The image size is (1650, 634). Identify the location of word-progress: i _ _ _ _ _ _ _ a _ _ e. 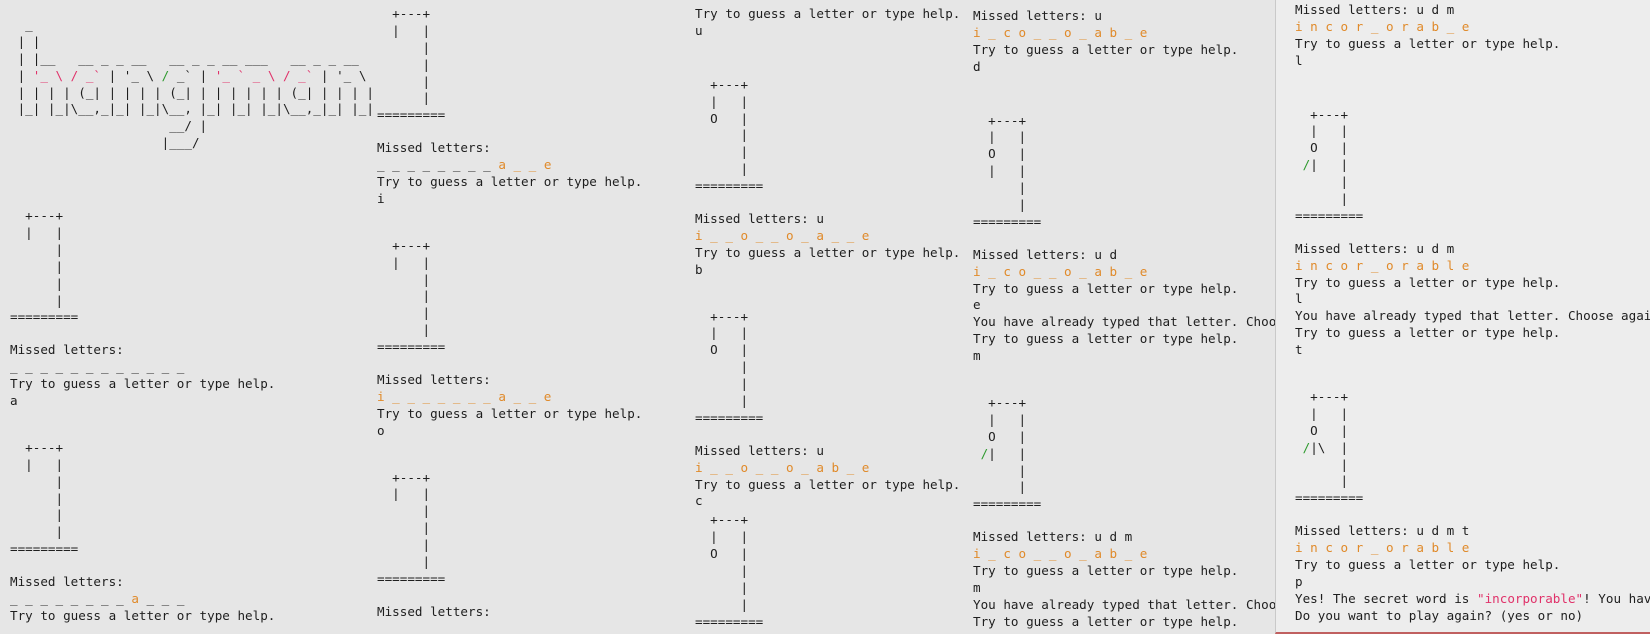
(464, 396).